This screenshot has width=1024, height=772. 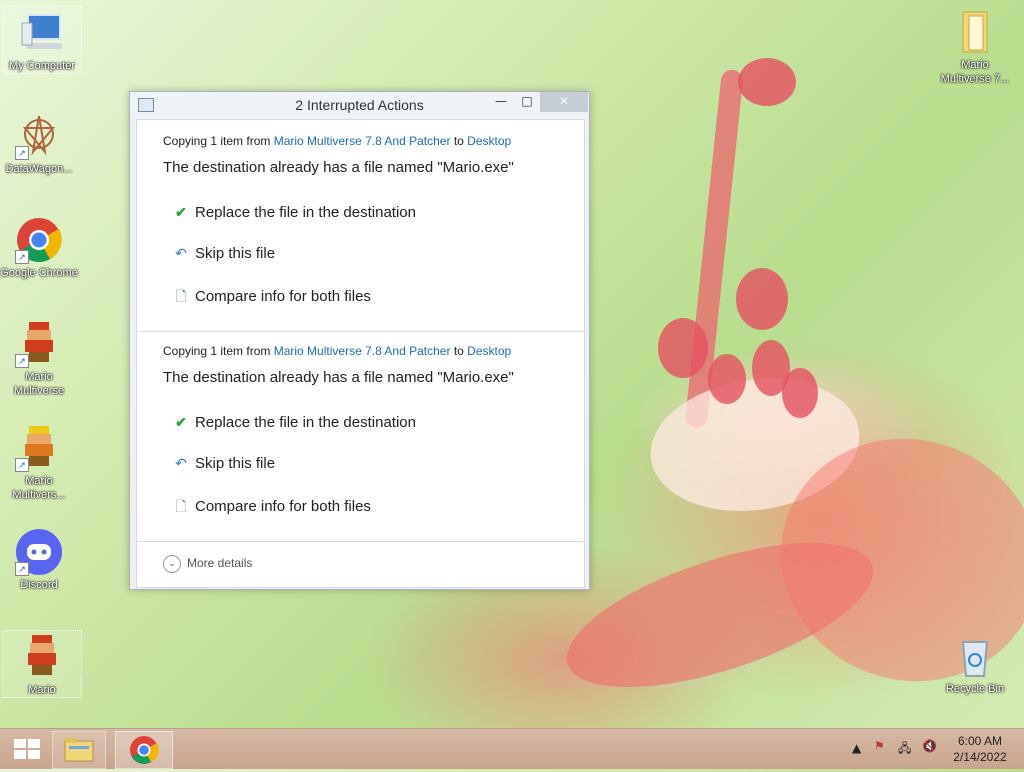 What do you see at coordinates (360, 541) in the screenshot?
I see `divider` at bounding box center [360, 541].